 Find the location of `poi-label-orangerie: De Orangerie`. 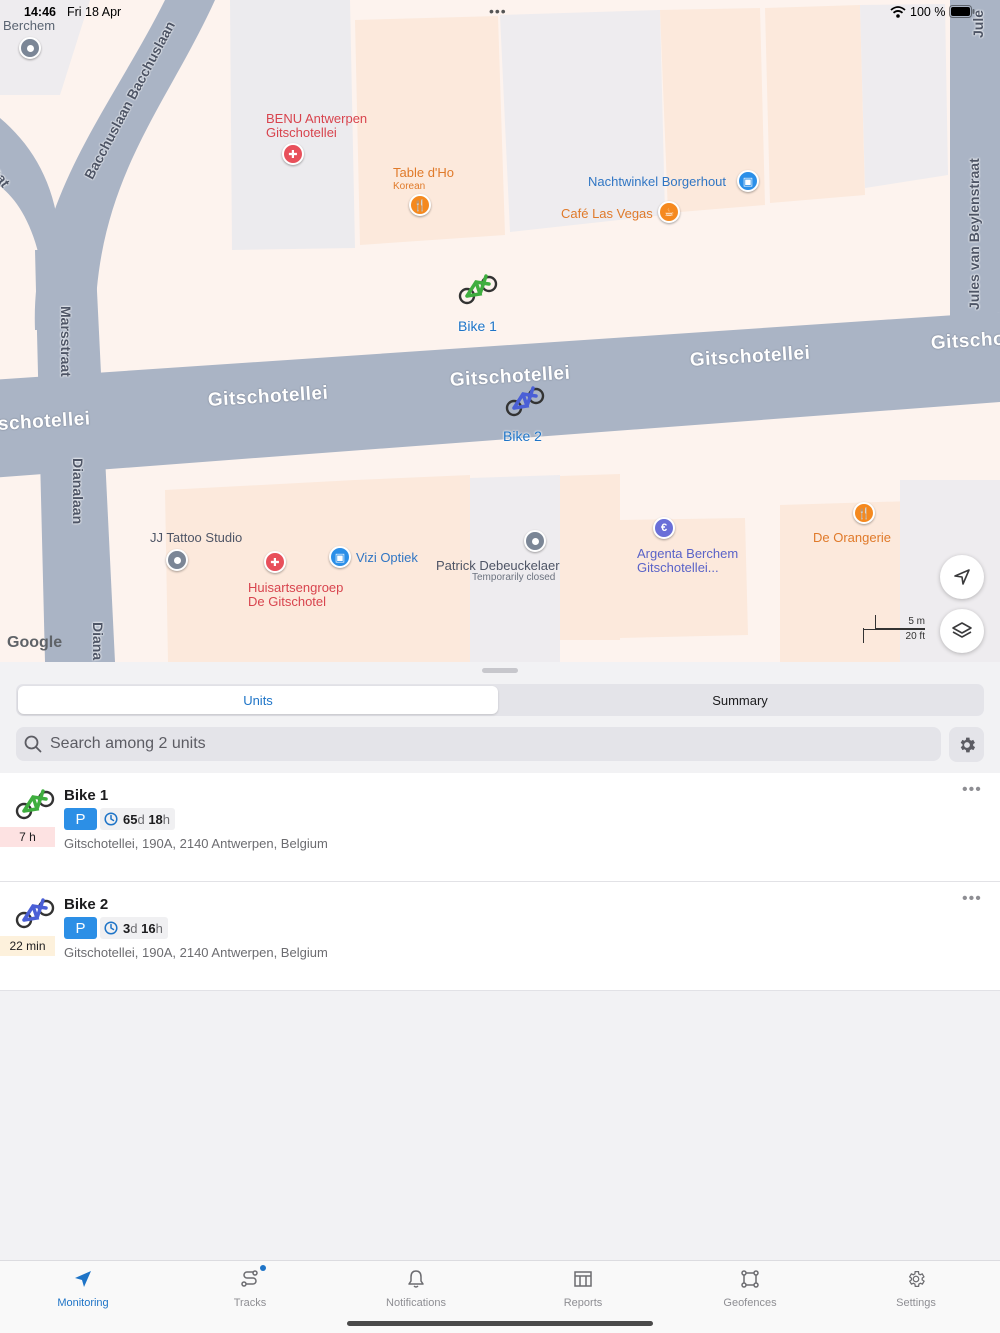

poi-label-orangerie: De Orangerie is located at coordinates (852, 537).